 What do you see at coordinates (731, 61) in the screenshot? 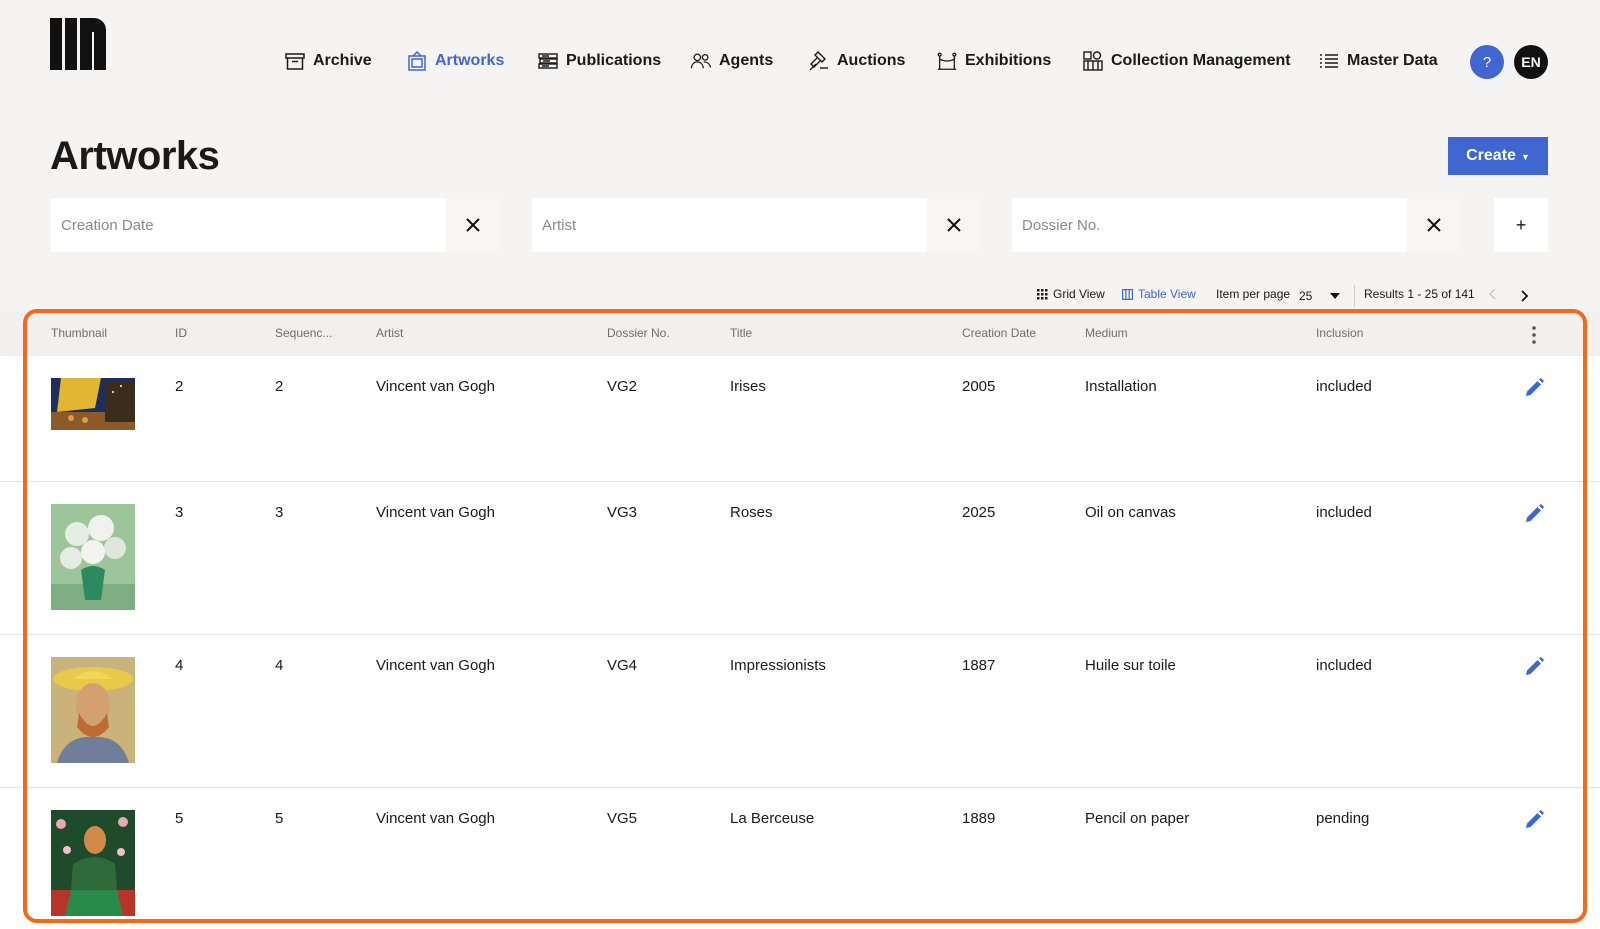
I see `nav-item-agents: Agents` at bounding box center [731, 61].